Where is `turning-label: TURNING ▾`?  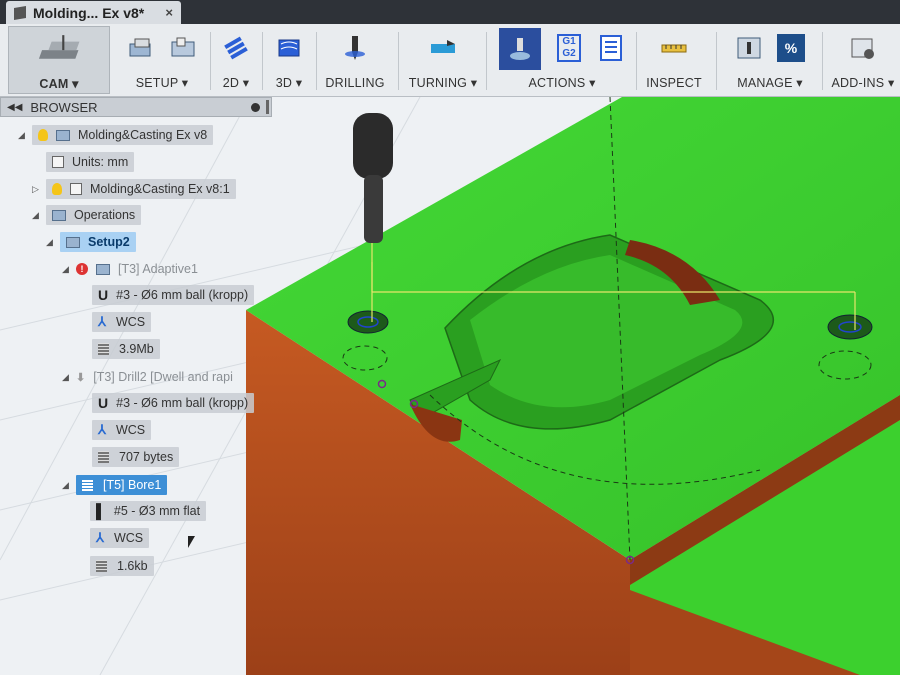
turning-label: TURNING ▾ is located at coordinates (443, 83).